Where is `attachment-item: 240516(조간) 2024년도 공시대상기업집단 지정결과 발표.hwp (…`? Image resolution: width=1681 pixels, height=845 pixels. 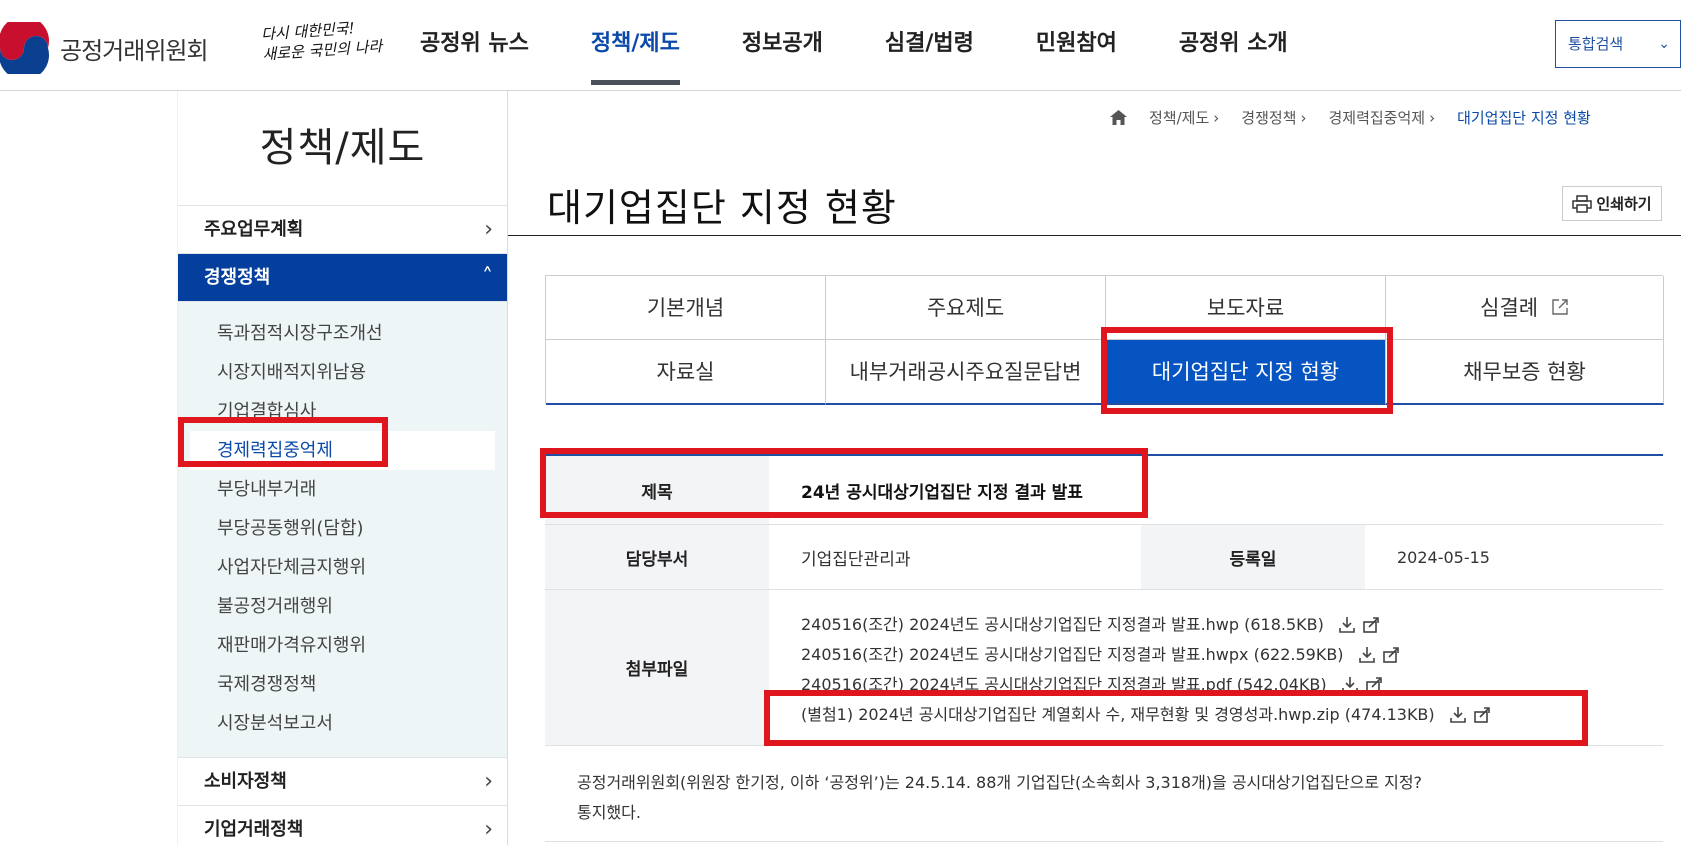
attachment-item: 240516(조간) 2024년도 공시대상기업집단 지정결과 발표.hwp (… is located at coordinates (1232, 625).